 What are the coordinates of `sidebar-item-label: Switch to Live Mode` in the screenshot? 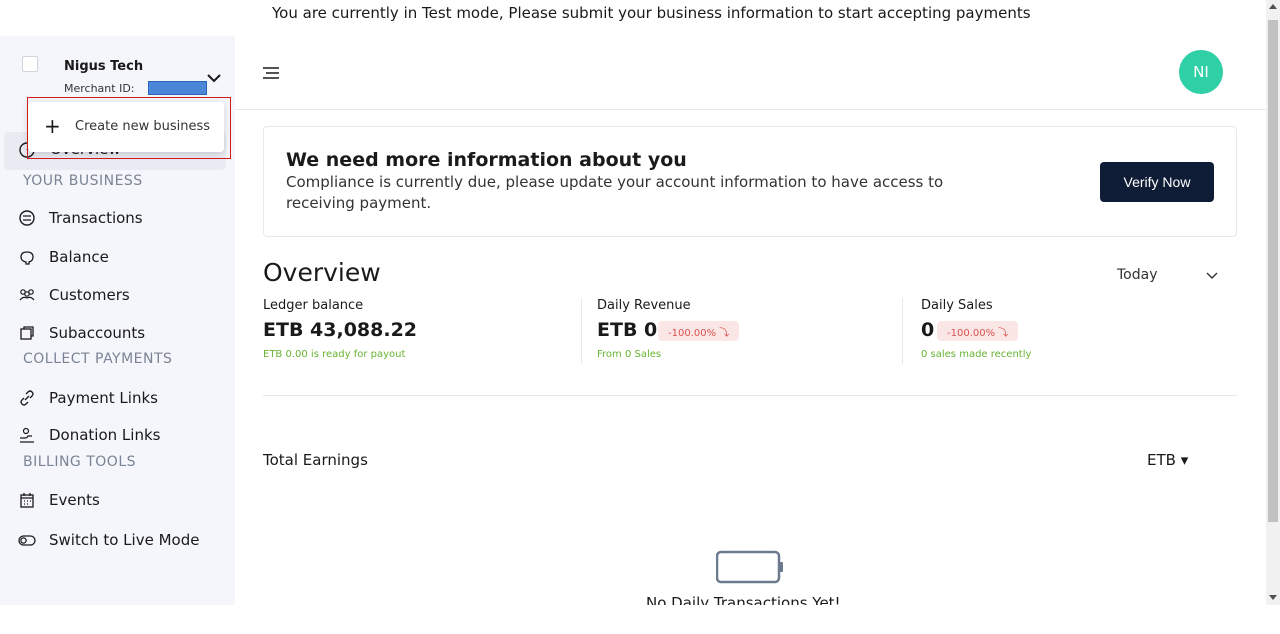 It's located at (124, 540).